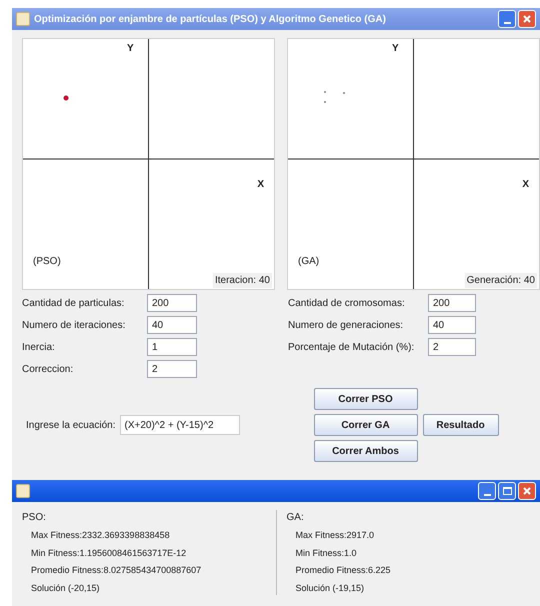  What do you see at coordinates (343, 570) in the screenshot?
I see `result-line: Promedio Fitness:6.225` at bounding box center [343, 570].